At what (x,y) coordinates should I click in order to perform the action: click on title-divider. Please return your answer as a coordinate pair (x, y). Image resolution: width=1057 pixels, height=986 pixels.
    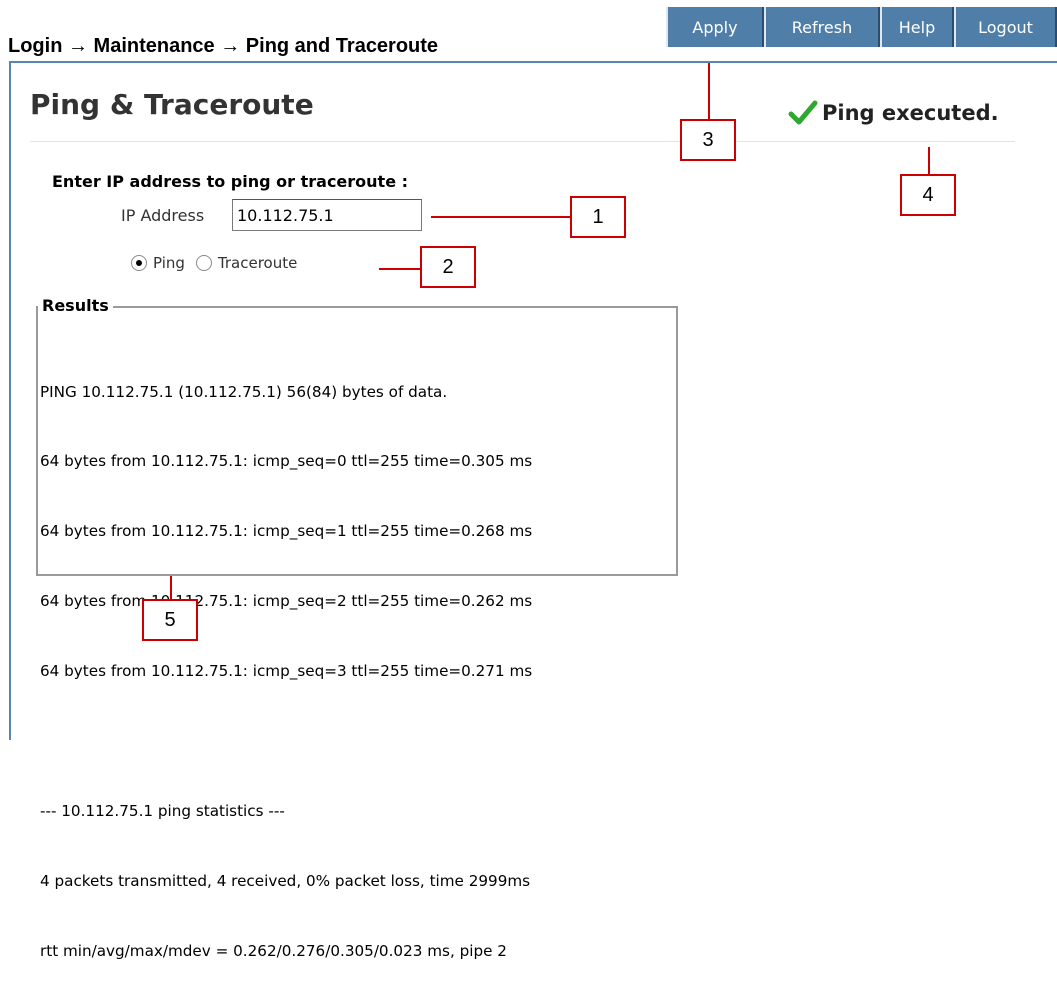
    Looking at the image, I should click on (522, 141).